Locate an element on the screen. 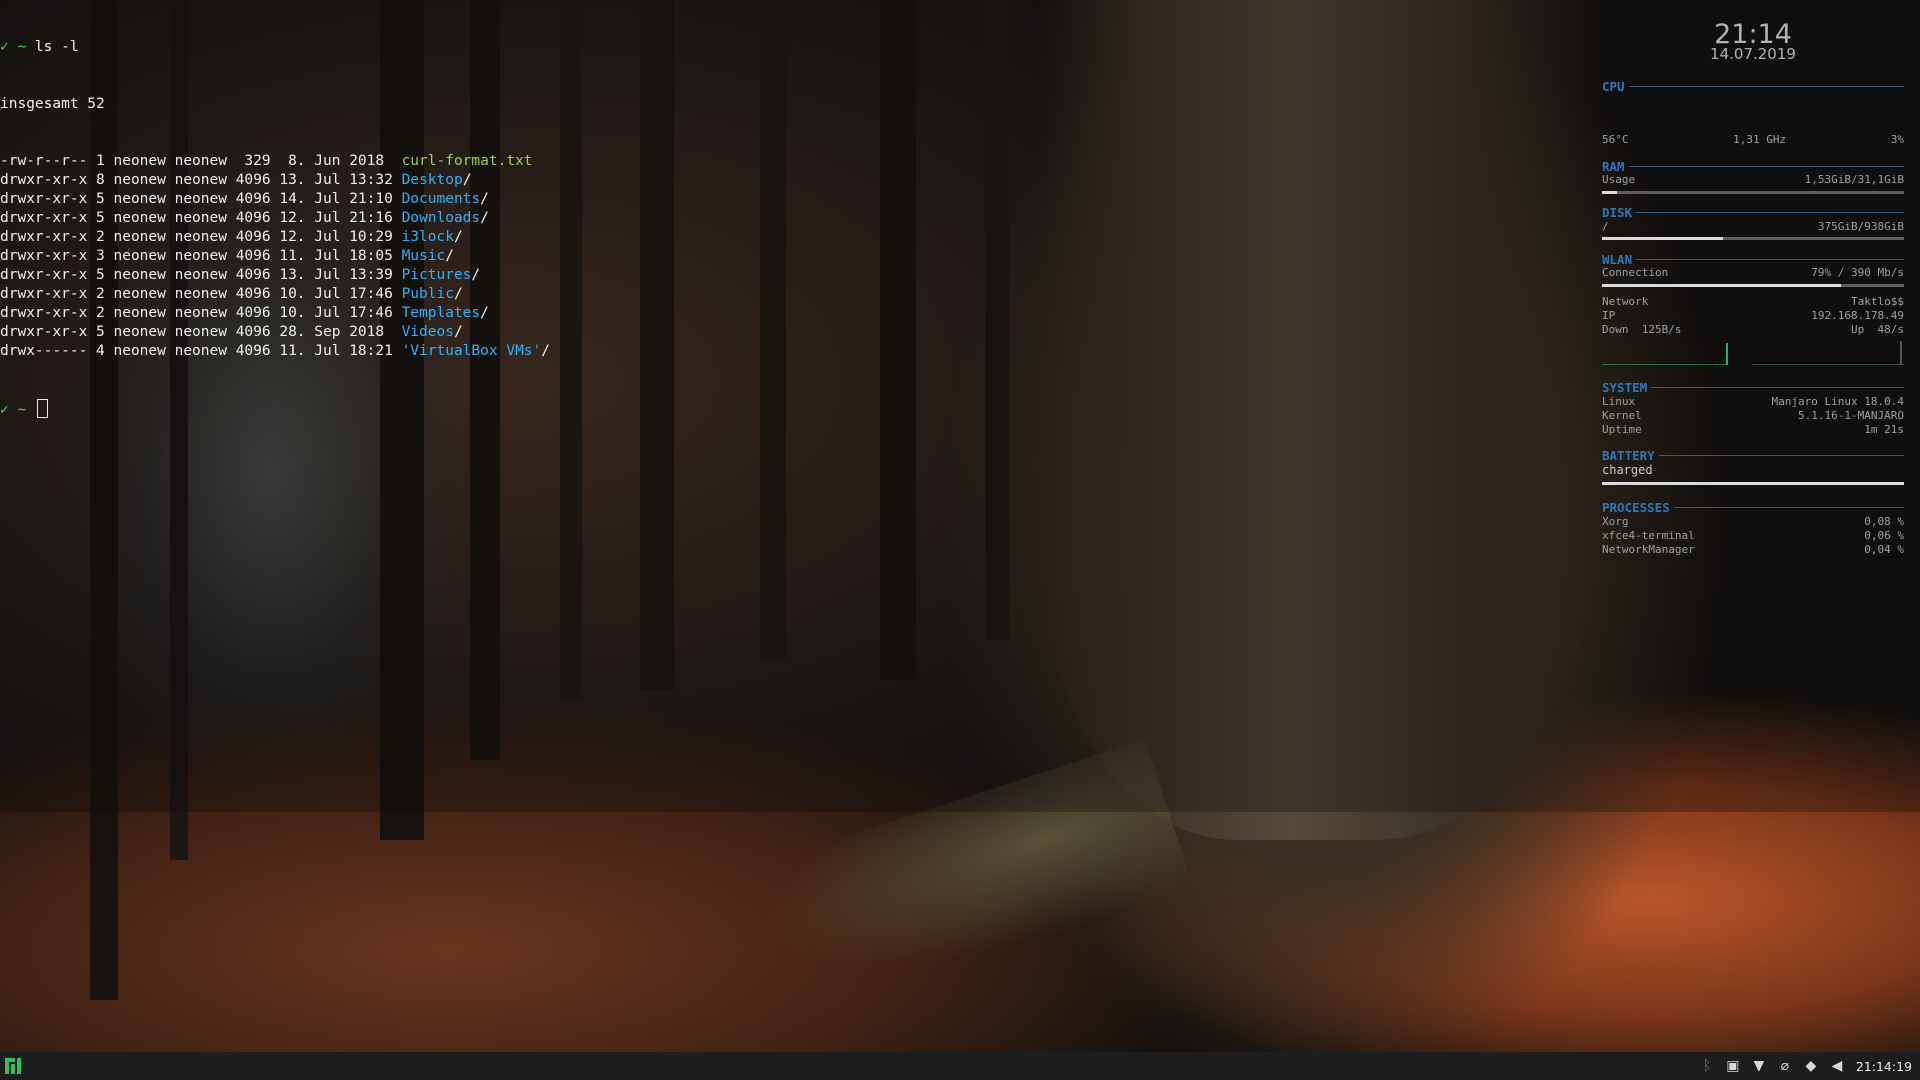 The image size is (1920, 1080). battery-title: BATTERY is located at coordinates (1628, 455).